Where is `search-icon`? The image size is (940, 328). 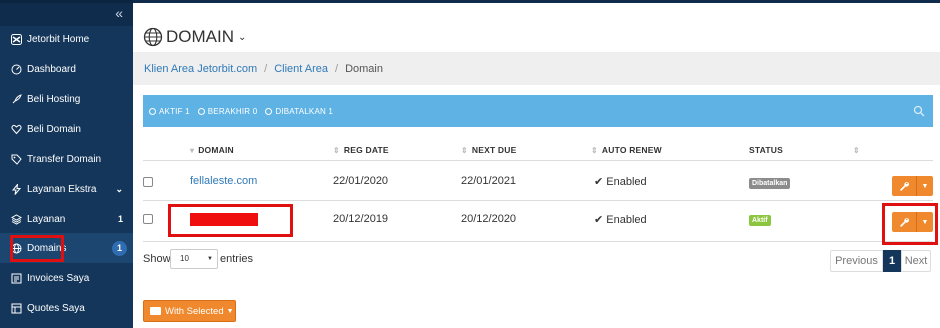 search-icon is located at coordinates (919, 111).